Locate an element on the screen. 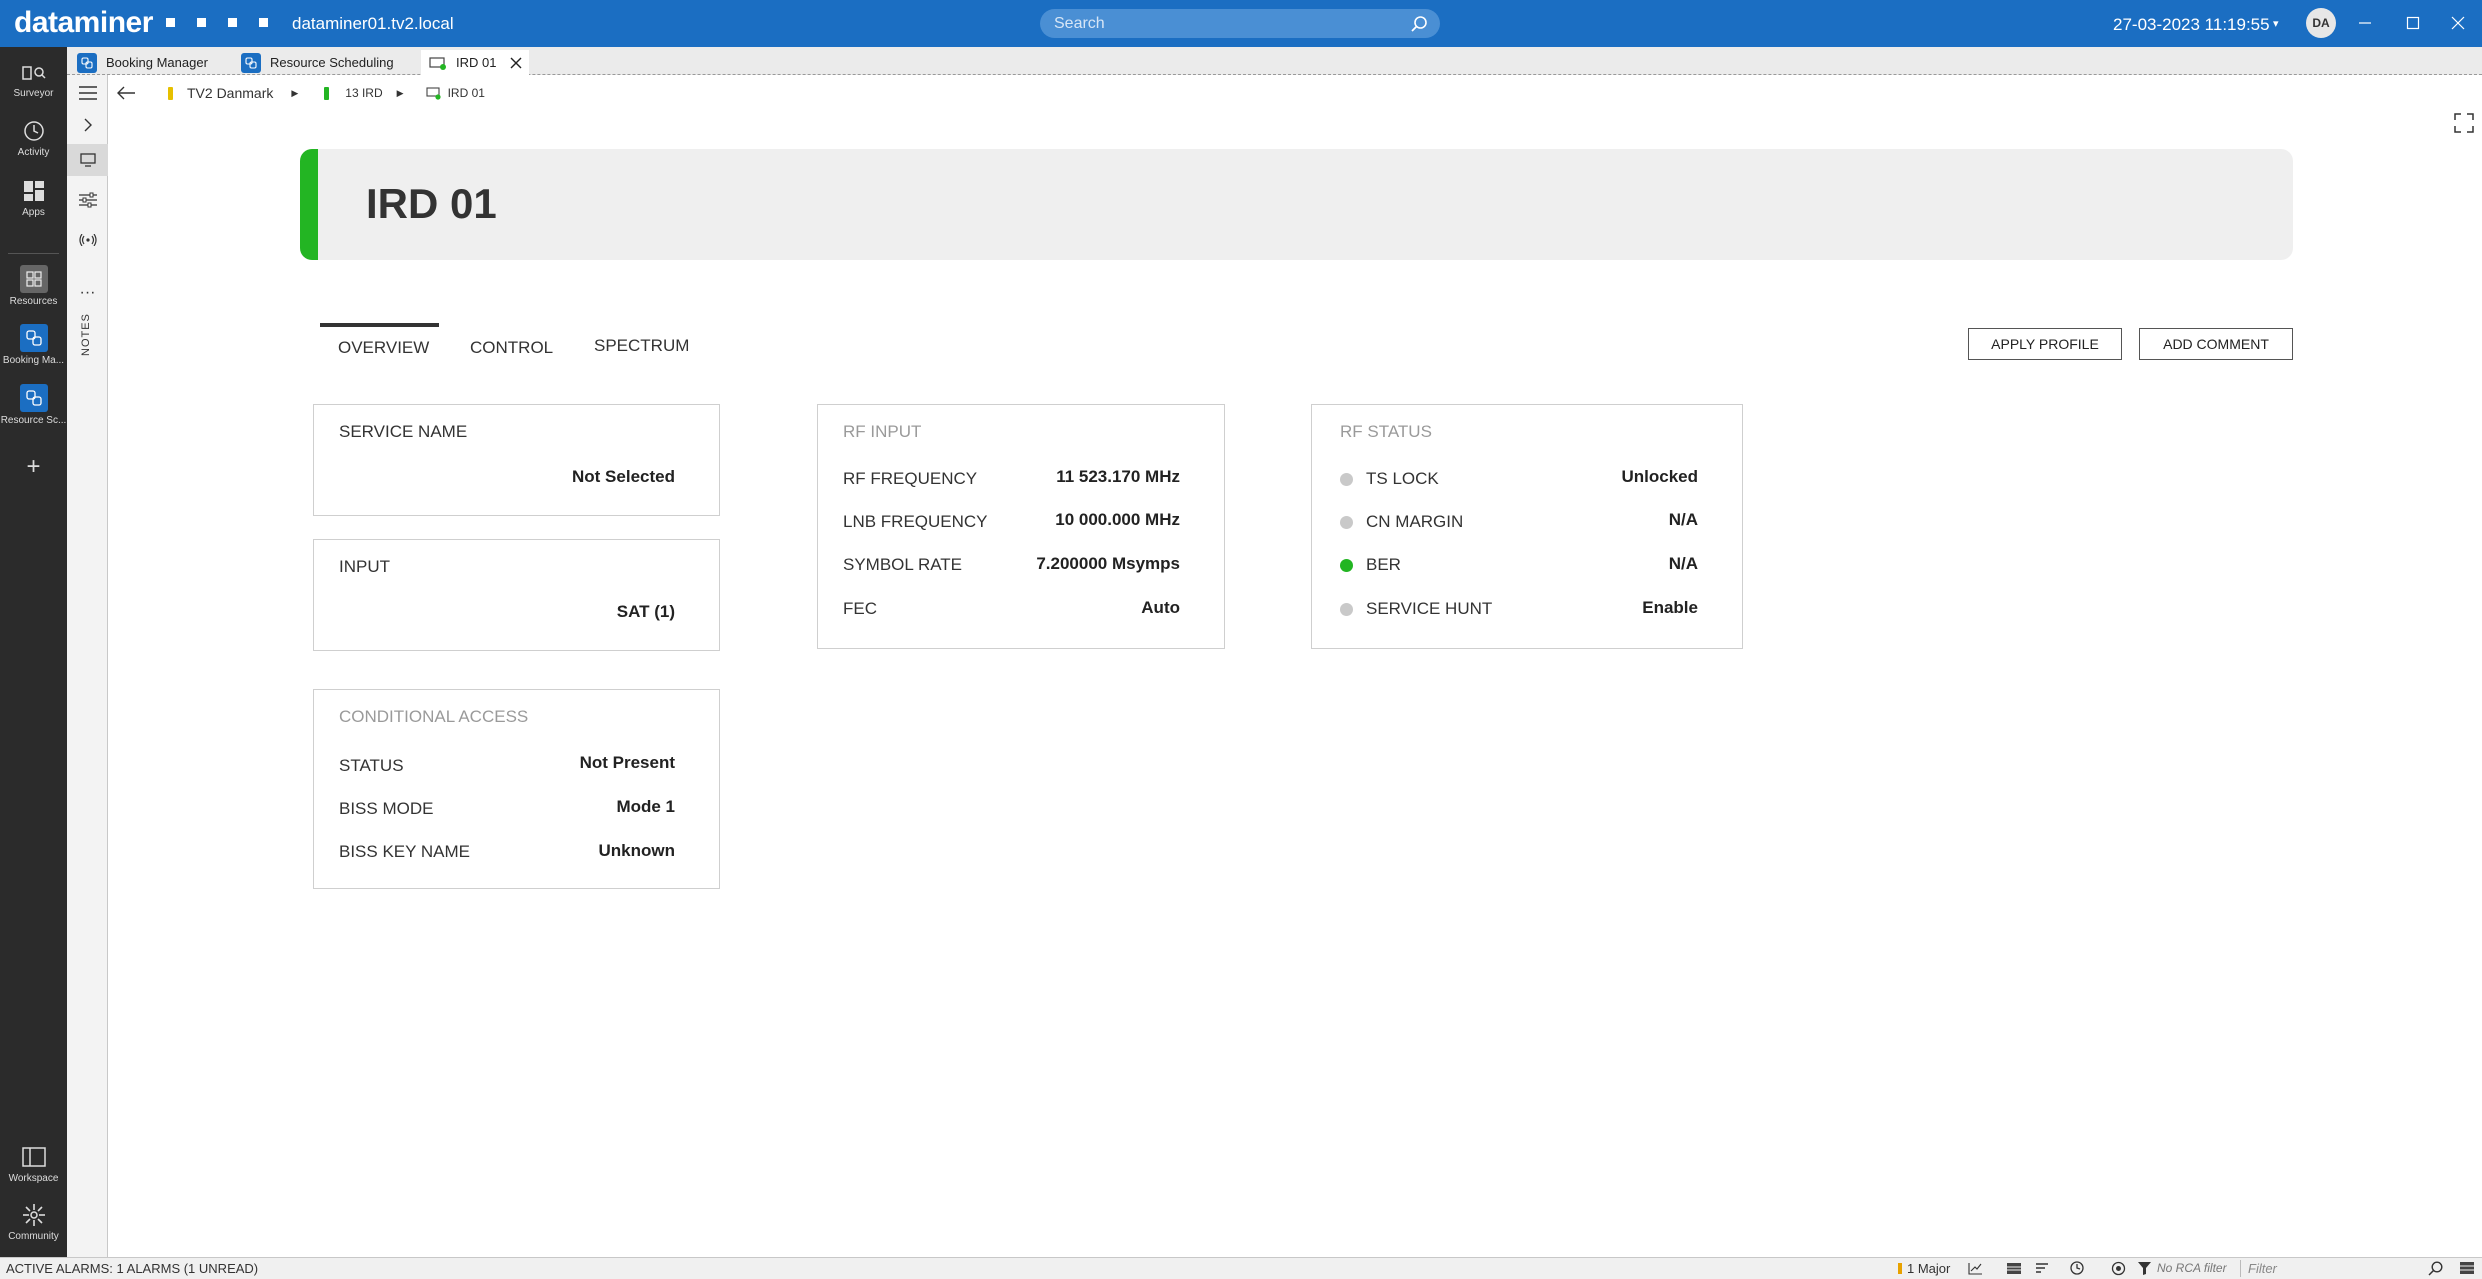 The width and height of the screenshot is (2482, 1279). search-box is located at coordinates (1240, 23).